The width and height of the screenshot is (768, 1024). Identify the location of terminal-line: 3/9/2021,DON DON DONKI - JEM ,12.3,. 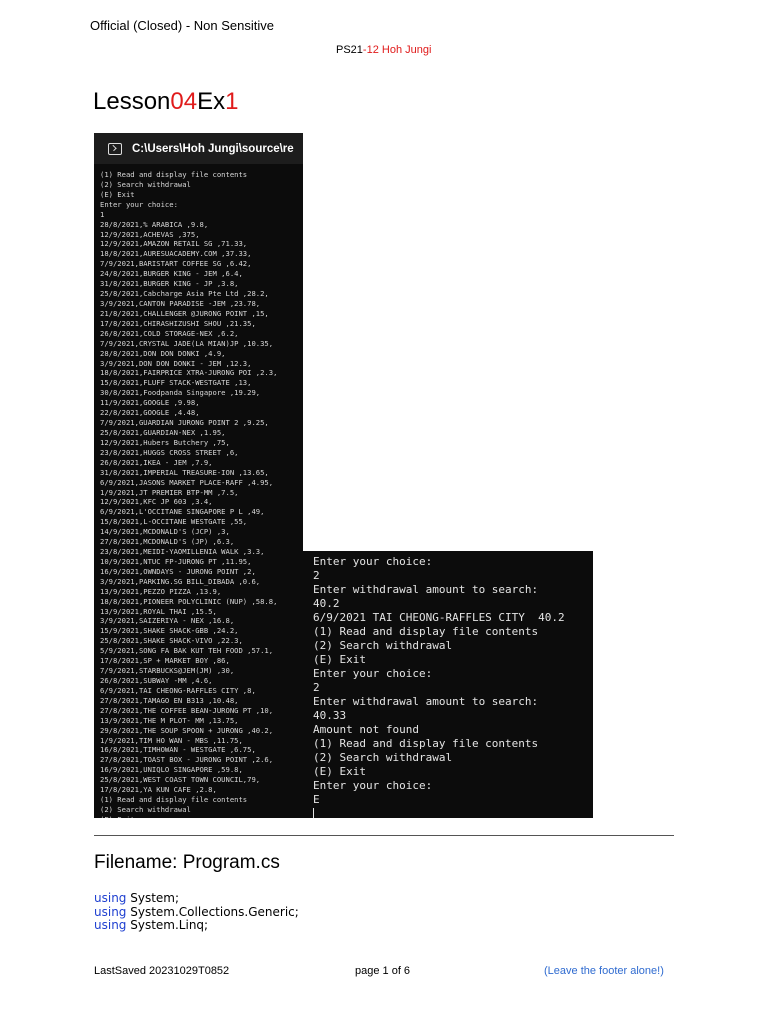
(176, 363).